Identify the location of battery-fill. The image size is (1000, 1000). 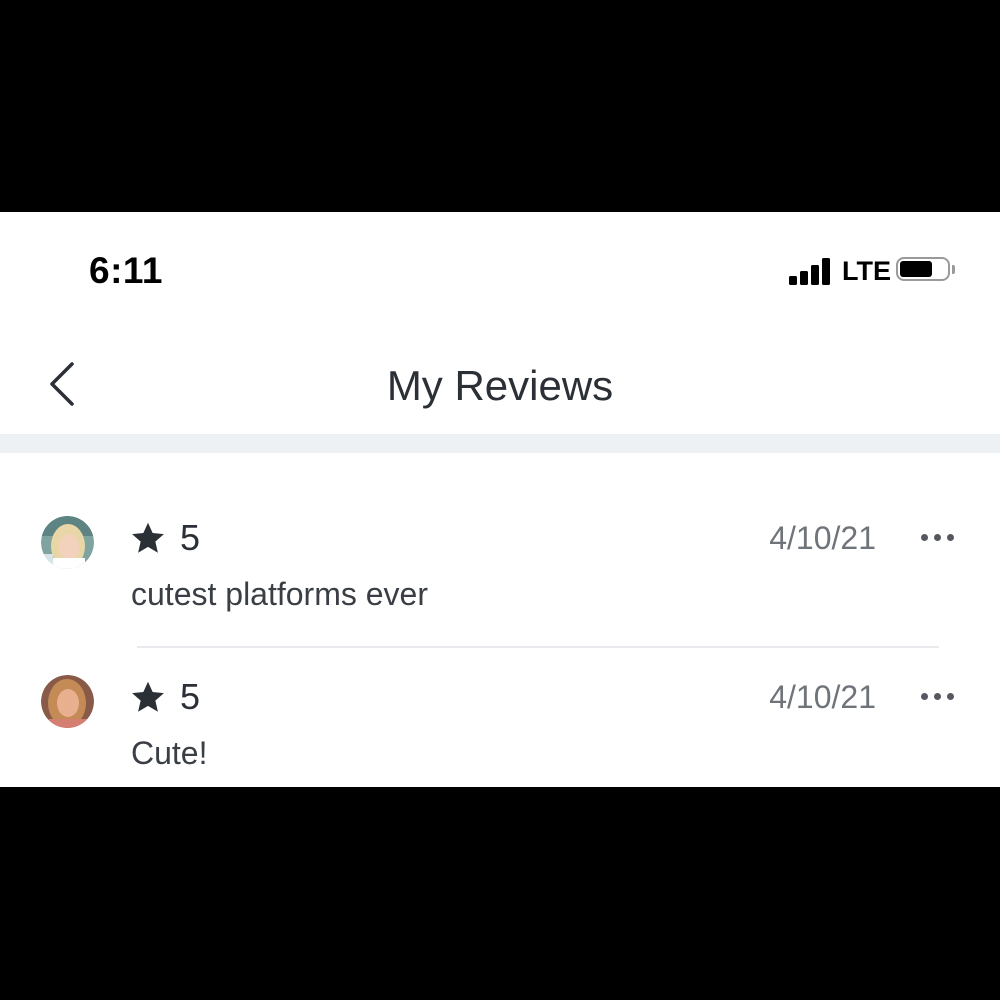
(916, 269).